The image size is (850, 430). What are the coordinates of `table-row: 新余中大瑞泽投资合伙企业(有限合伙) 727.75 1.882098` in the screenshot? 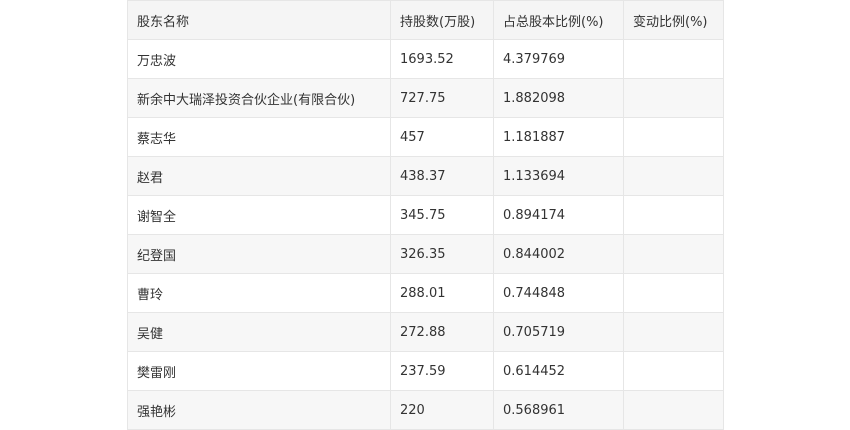 It's located at (425, 98).